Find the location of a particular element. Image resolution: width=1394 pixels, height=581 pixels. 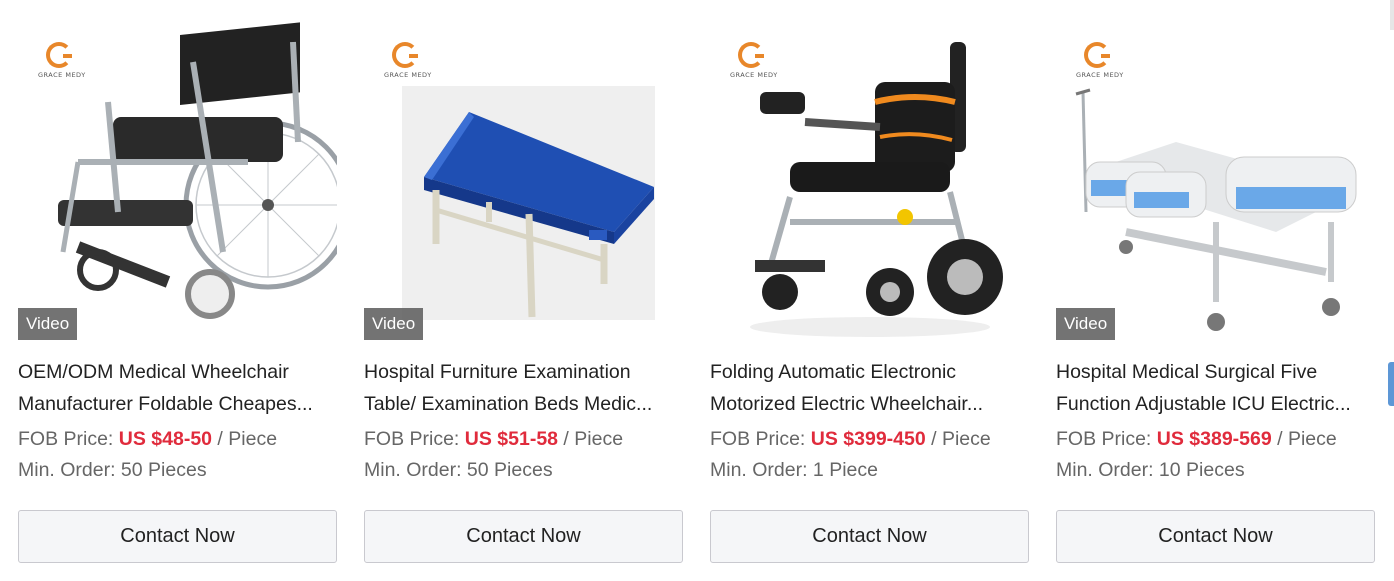

product-image-icu-bed: GRACE MEDY Video is located at coordinates (1215, 182).